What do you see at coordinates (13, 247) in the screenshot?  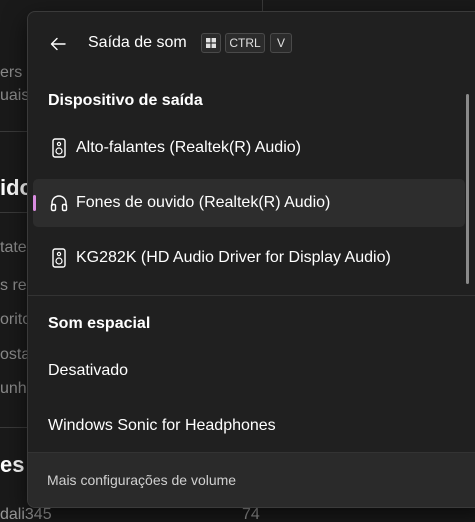 I see `bg-text-3: tate` at bounding box center [13, 247].